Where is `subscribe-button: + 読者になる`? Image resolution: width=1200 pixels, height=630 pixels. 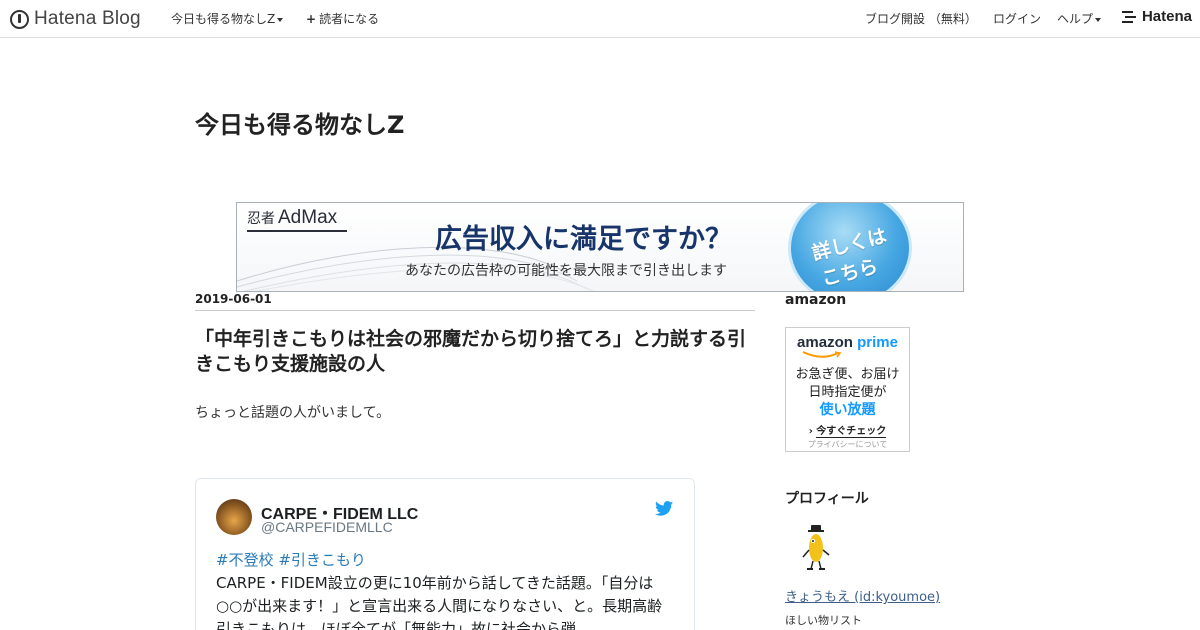 subscribe-button: + 読者になる is located at coordinates (342, 18).